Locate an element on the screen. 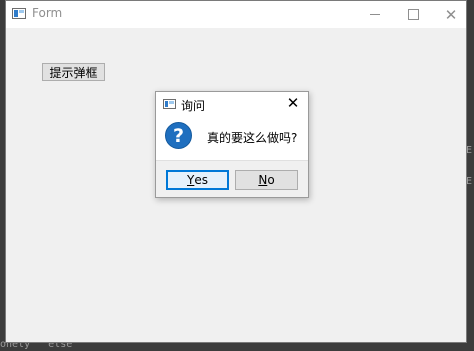 This screenshot has width=474, height=351. yes-label-rest: es is located at coordinates (201, 180).